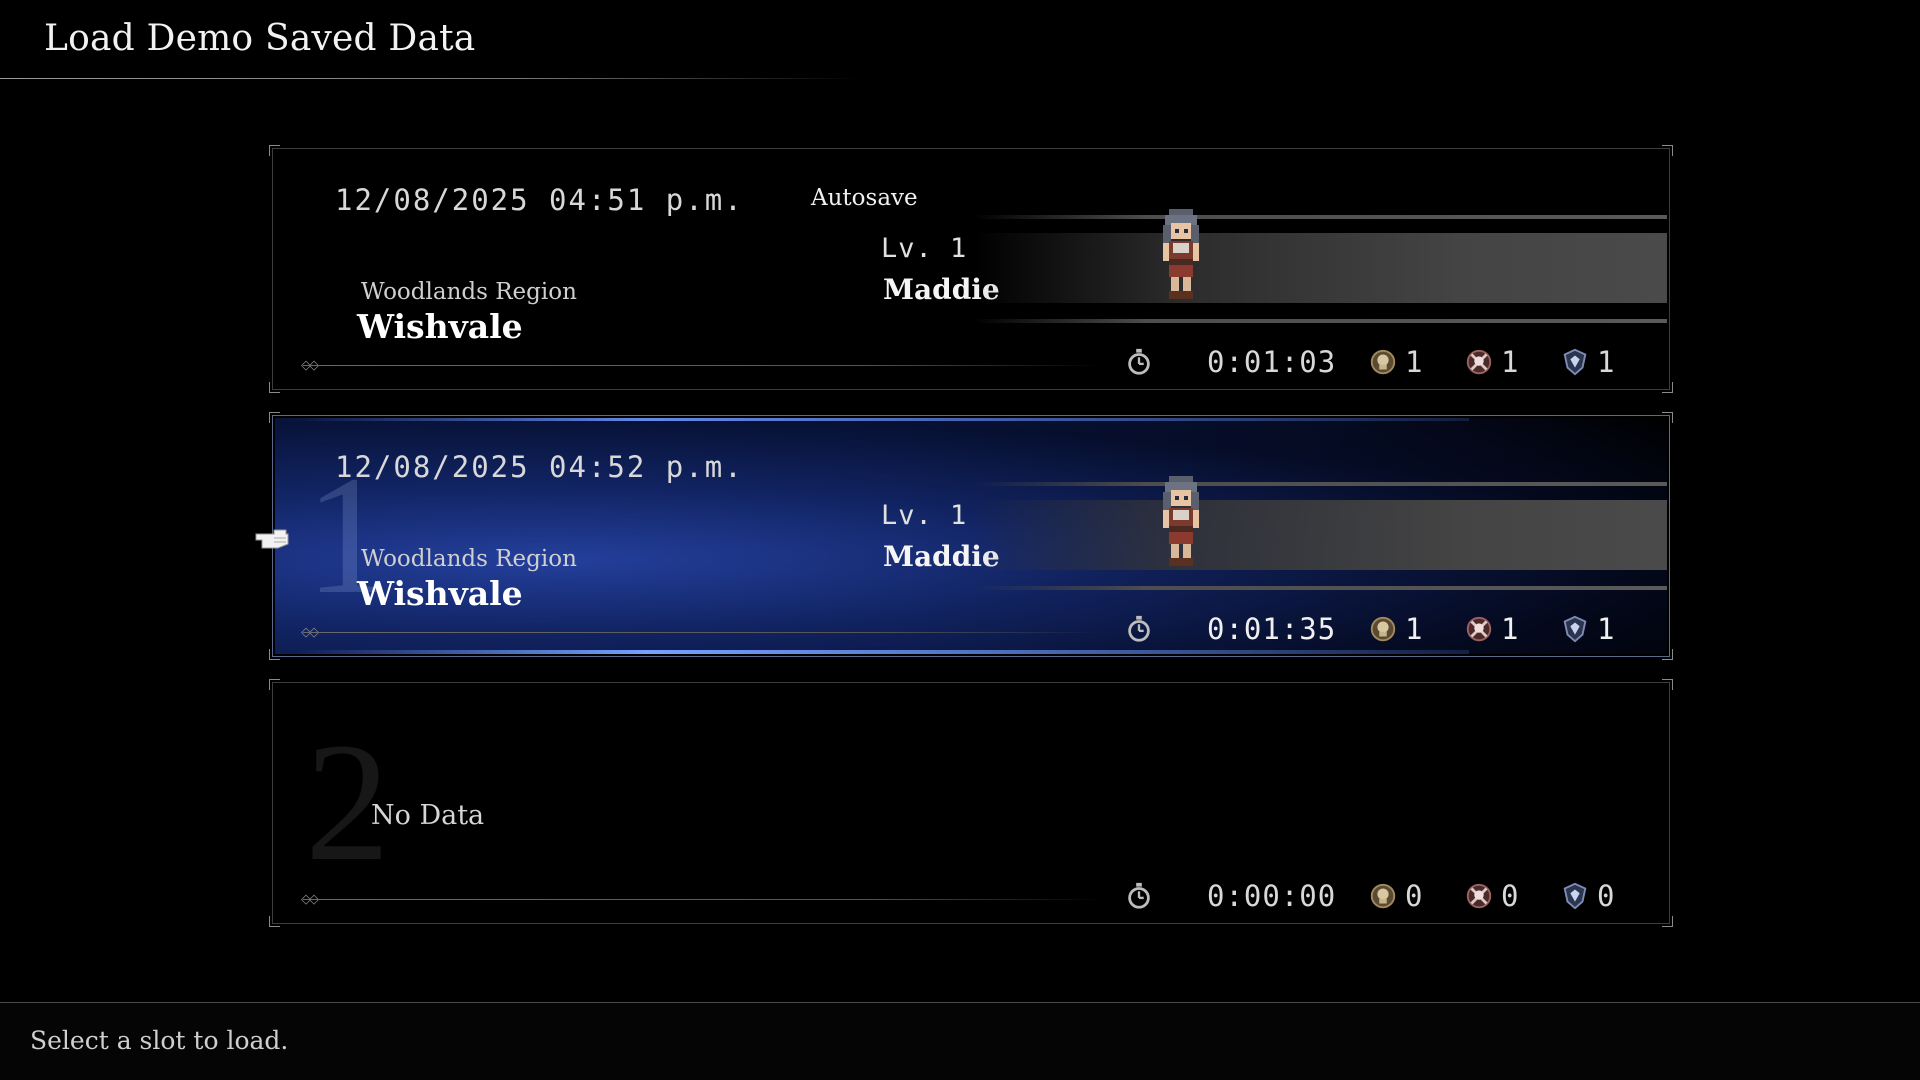  I want to click on stat-c-count: 0, so click(1606, 896).